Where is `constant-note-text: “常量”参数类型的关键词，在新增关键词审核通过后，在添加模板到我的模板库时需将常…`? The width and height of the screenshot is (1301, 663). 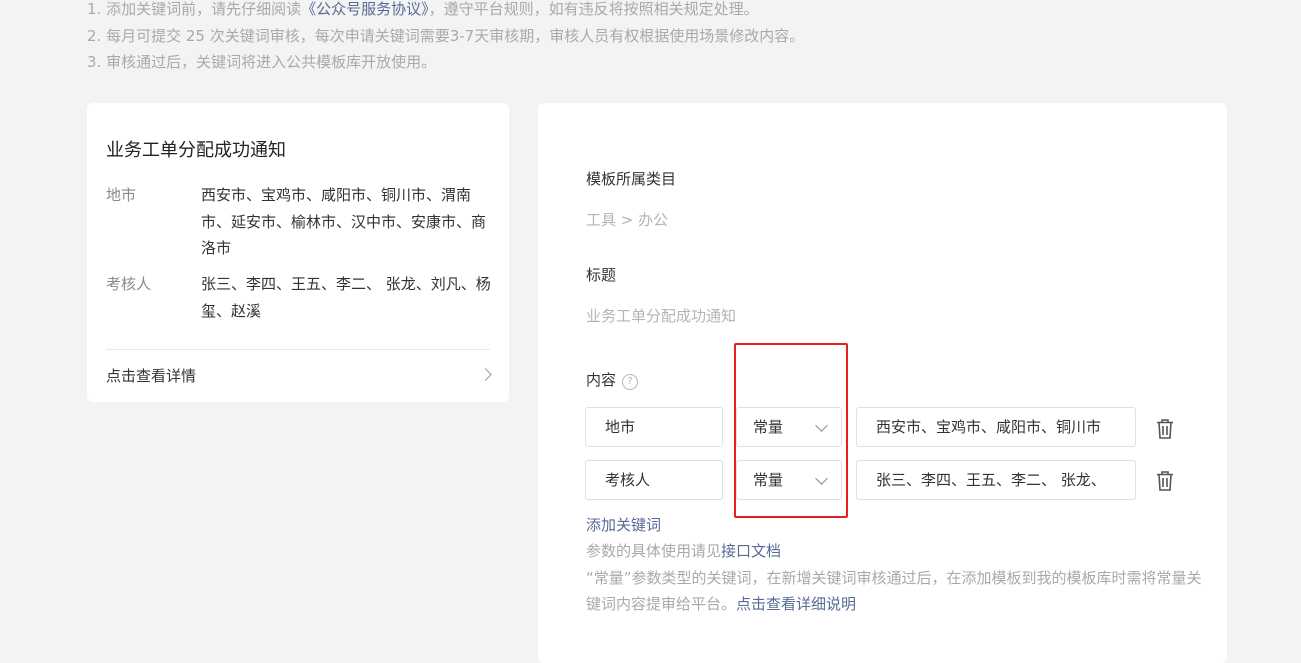
constant-note-text: “常量”参数类型的关键词，在新增关键词审核通过后，在添加模板到我的模板库时需将常… is located at coordinates (894, 591).